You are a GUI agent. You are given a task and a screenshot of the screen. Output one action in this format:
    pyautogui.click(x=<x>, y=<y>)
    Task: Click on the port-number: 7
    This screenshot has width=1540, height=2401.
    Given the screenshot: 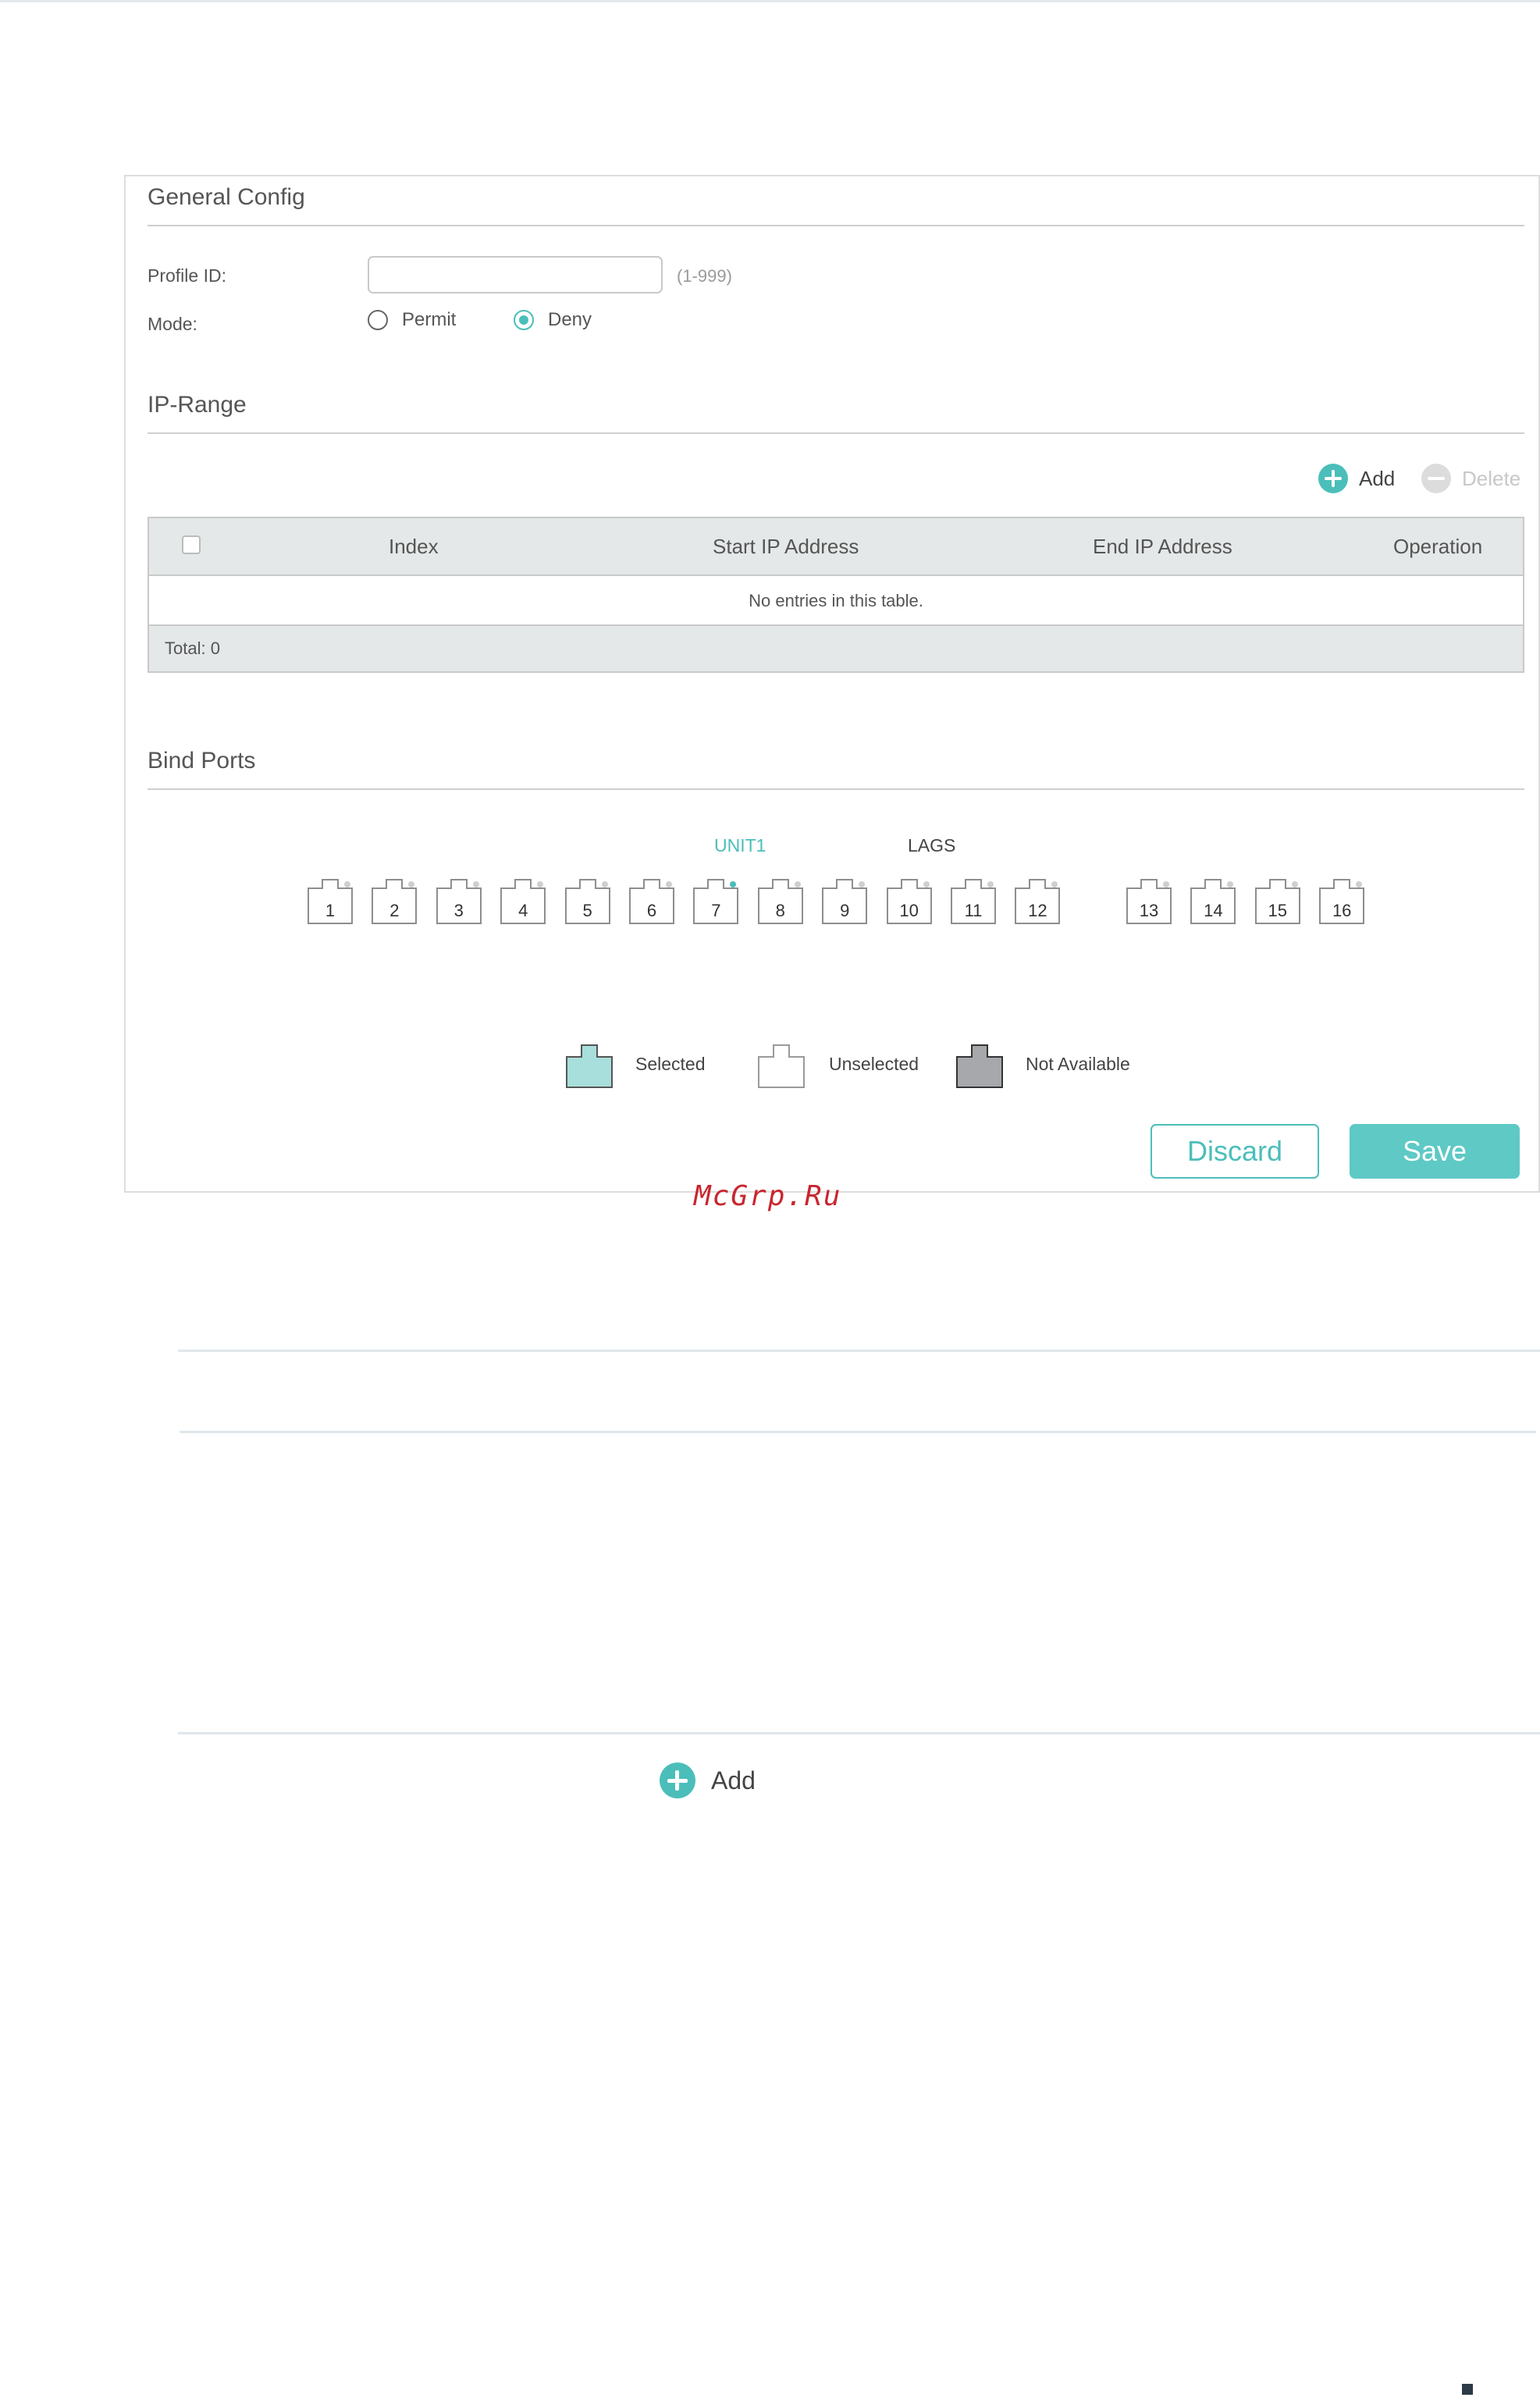 What is the action you would take?
    pyautogui.click(x=716, y=910)
    